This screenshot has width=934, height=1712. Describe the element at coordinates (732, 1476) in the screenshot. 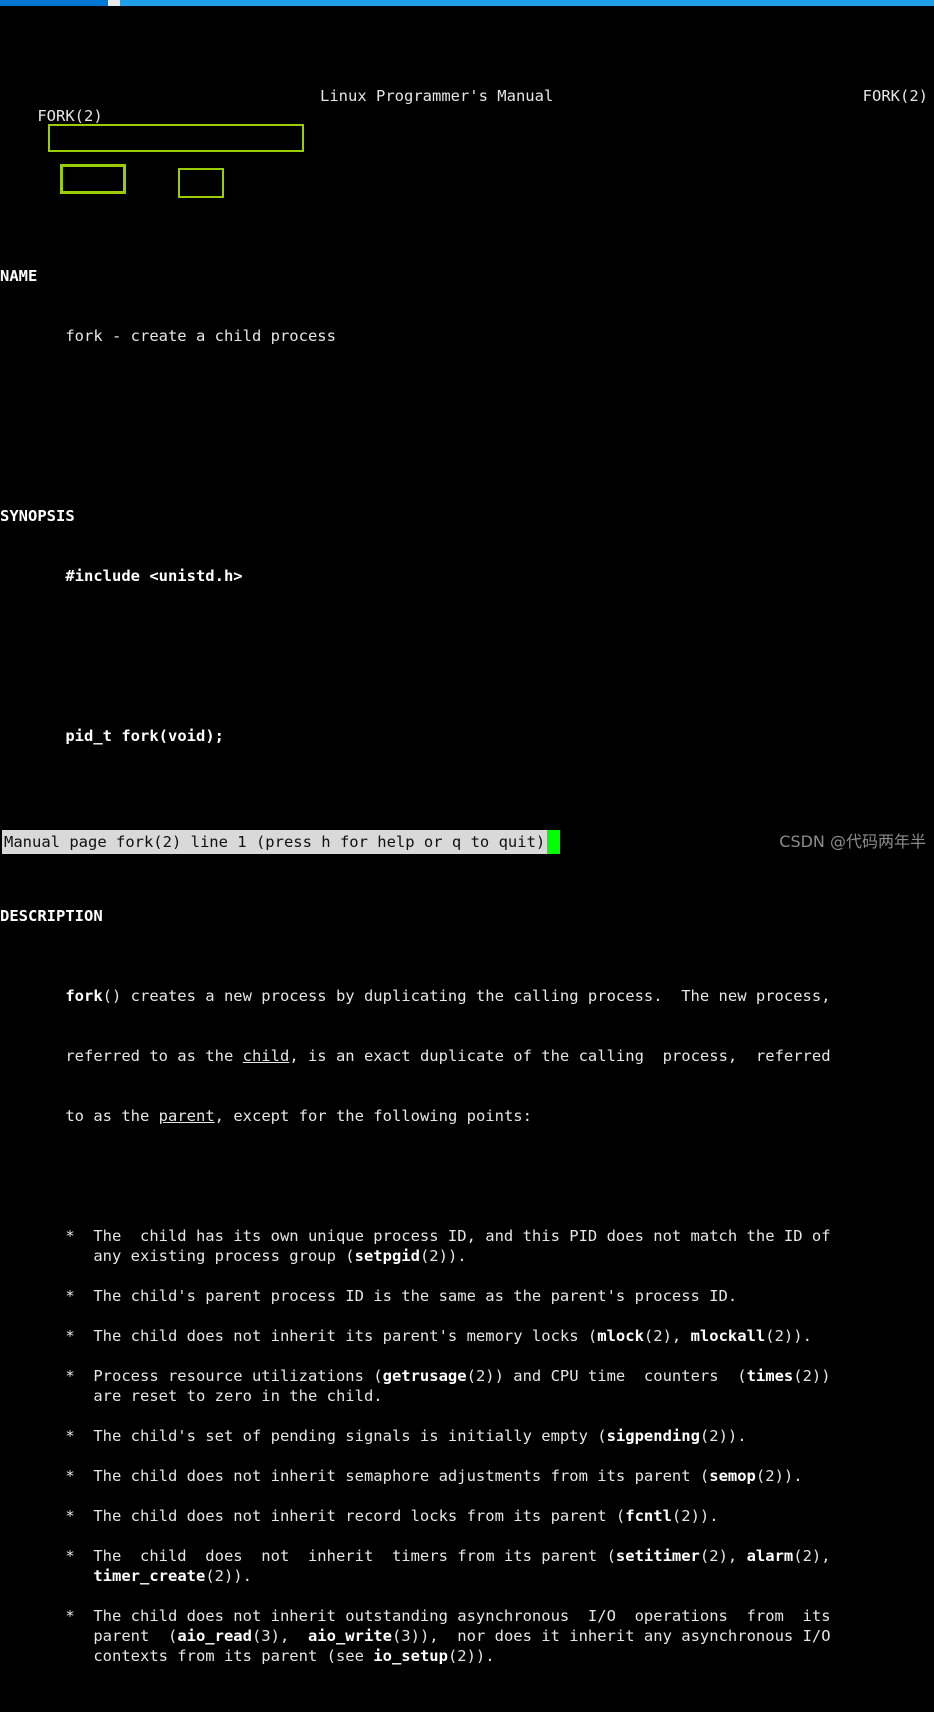

I see `manpage-function-ref: semop` at that location.